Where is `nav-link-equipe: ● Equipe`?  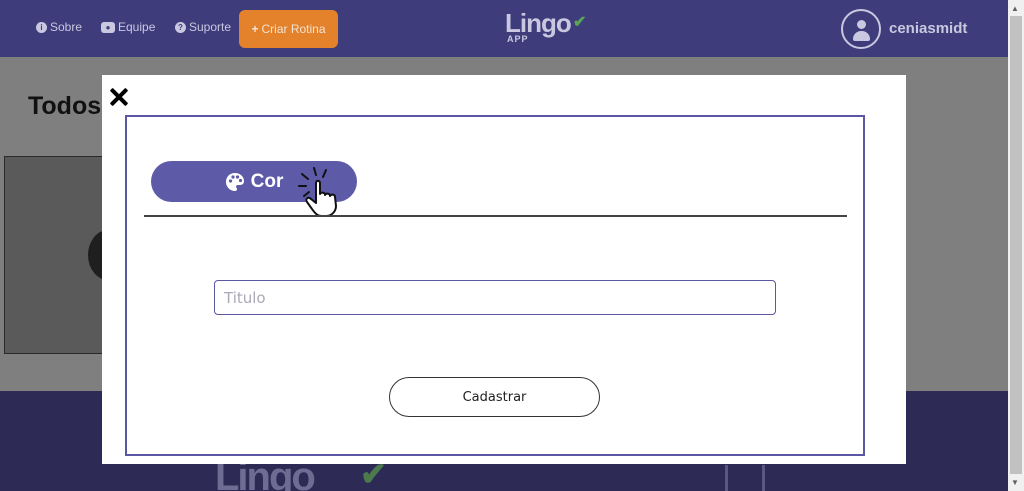 nav-link-equipe: ● Equipe is located at coordinates (128, 27).